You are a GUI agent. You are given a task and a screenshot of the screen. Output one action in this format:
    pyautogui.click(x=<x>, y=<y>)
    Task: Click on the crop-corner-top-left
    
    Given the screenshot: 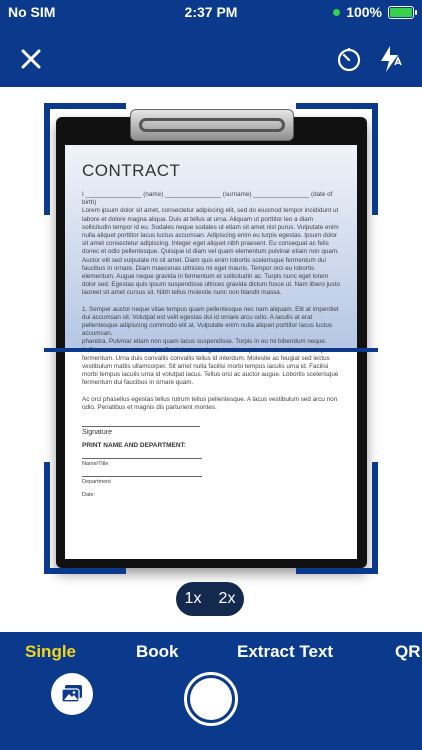 What is the action you would take?
    pyautogui.click(x=85, y=159)
    